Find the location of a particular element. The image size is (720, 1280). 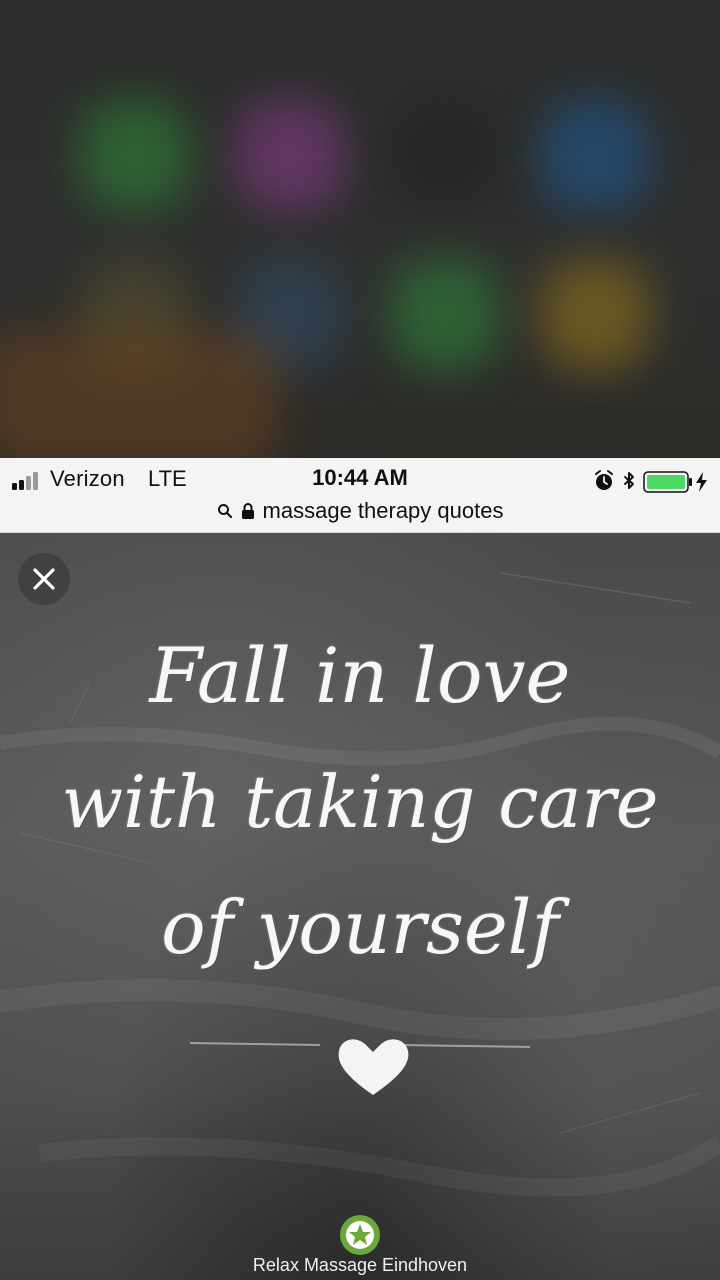

close-icon is located at coordinates (44, 579).